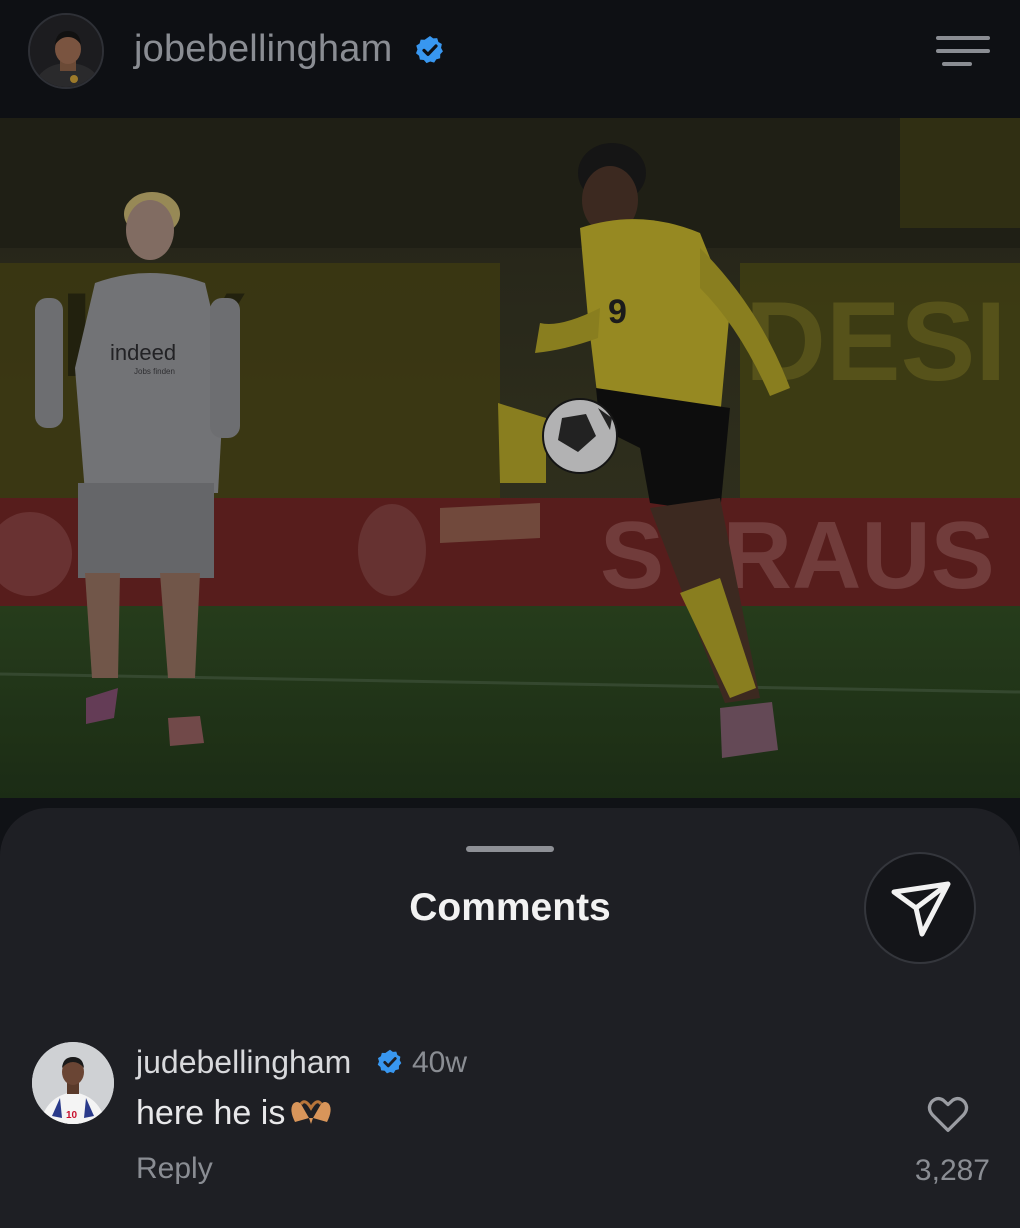  Describe the element at coordinates (66, 51) in the screenshot. I see `profile-avatar` at that location.